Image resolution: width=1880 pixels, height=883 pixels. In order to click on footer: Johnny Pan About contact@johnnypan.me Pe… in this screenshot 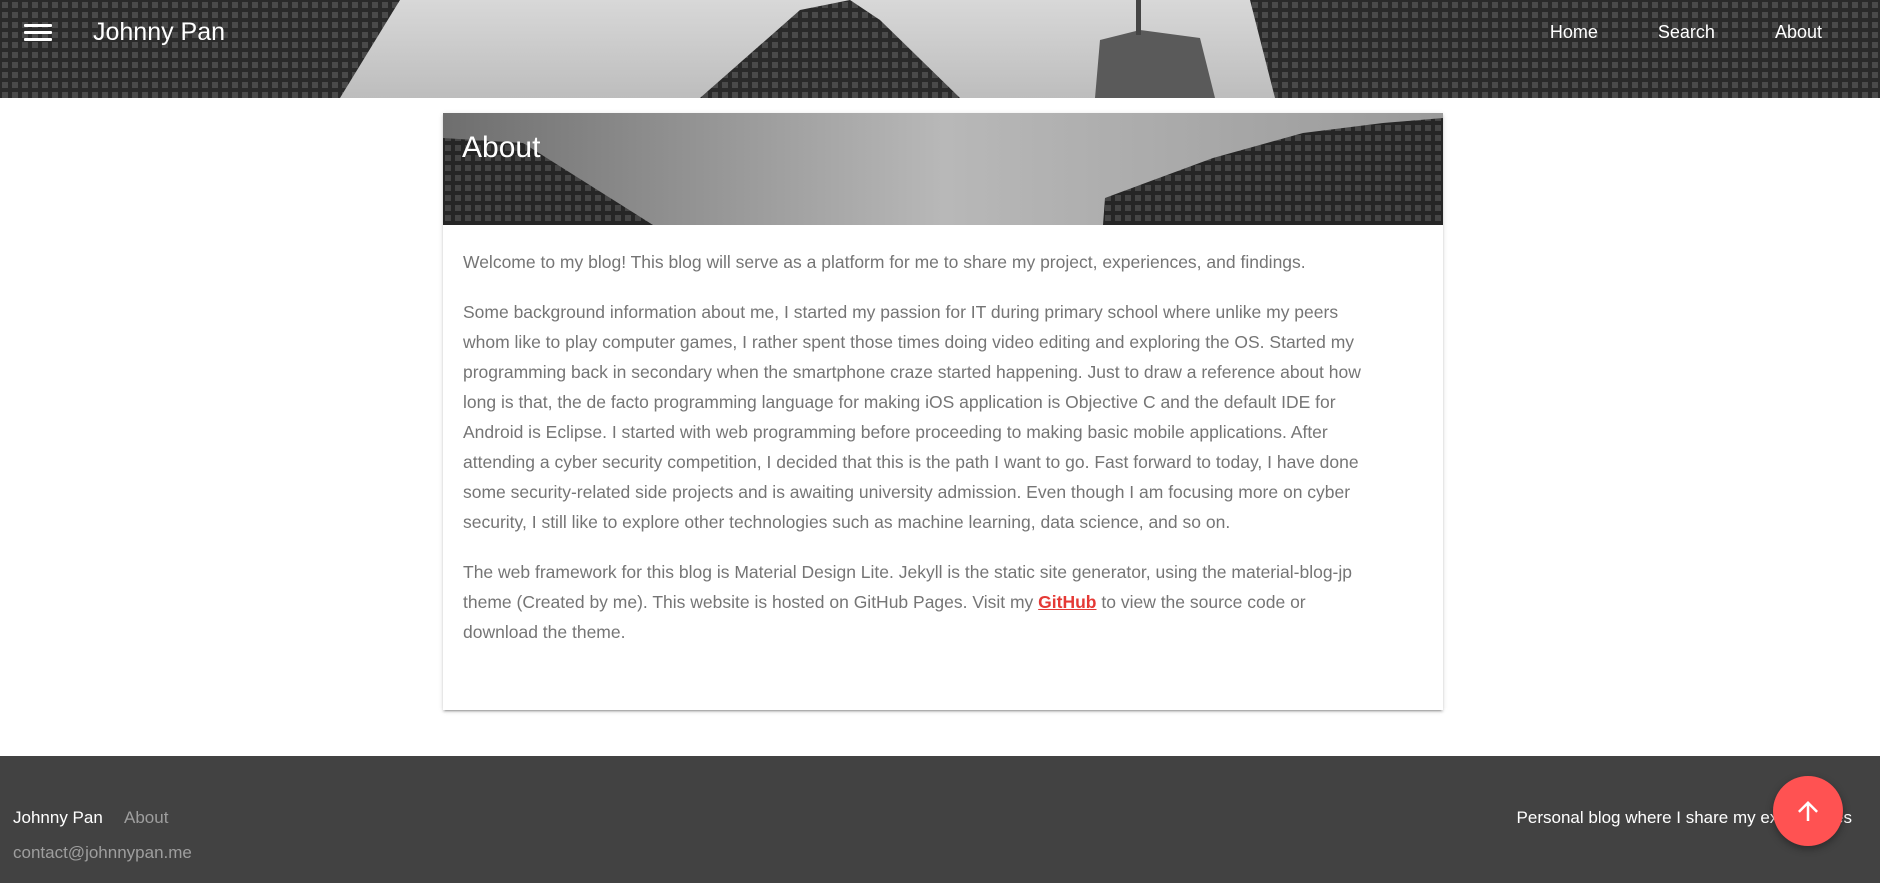, I will do `click(940, 819)`.